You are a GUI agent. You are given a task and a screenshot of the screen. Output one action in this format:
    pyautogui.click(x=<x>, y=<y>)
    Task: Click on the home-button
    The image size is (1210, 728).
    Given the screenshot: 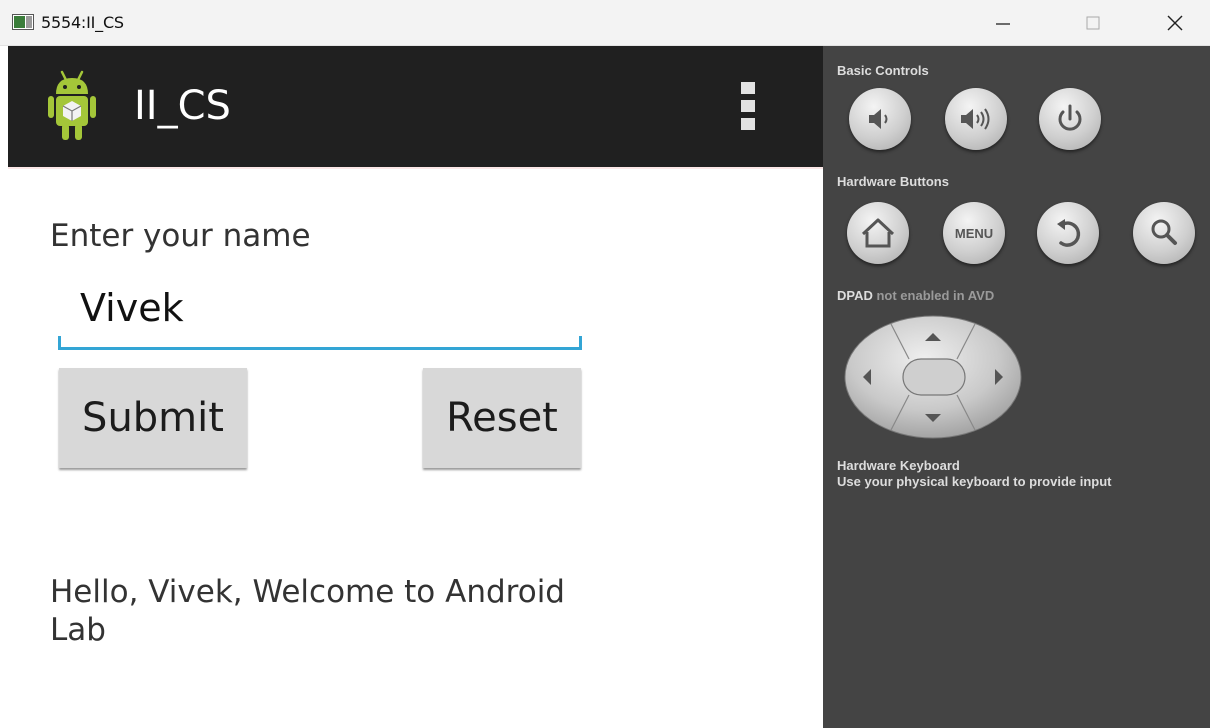 What is the action you would take?
    pyautogui.click(x=878, y=233)
    